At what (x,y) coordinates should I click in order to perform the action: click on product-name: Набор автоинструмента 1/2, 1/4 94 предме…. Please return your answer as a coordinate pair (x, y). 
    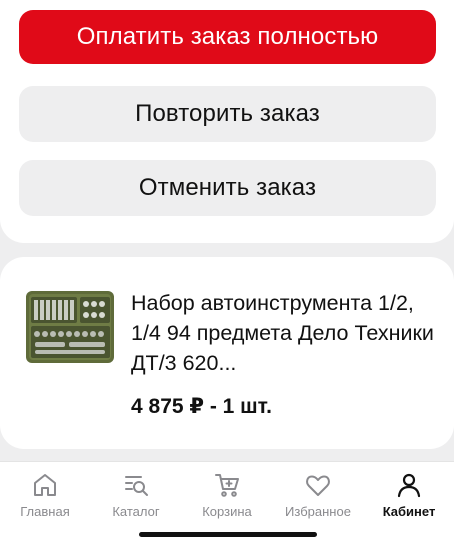
    Looking at the image, I should click on (283, 333).